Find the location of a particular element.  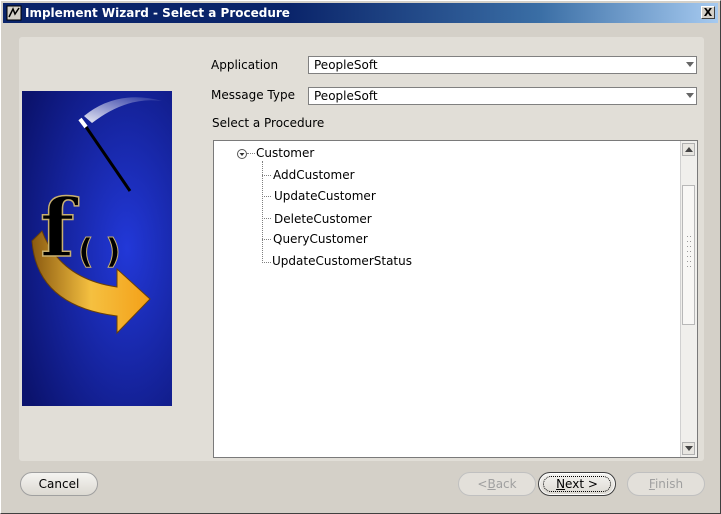

back-label-rest: ack is located at coordinates (506, 484).